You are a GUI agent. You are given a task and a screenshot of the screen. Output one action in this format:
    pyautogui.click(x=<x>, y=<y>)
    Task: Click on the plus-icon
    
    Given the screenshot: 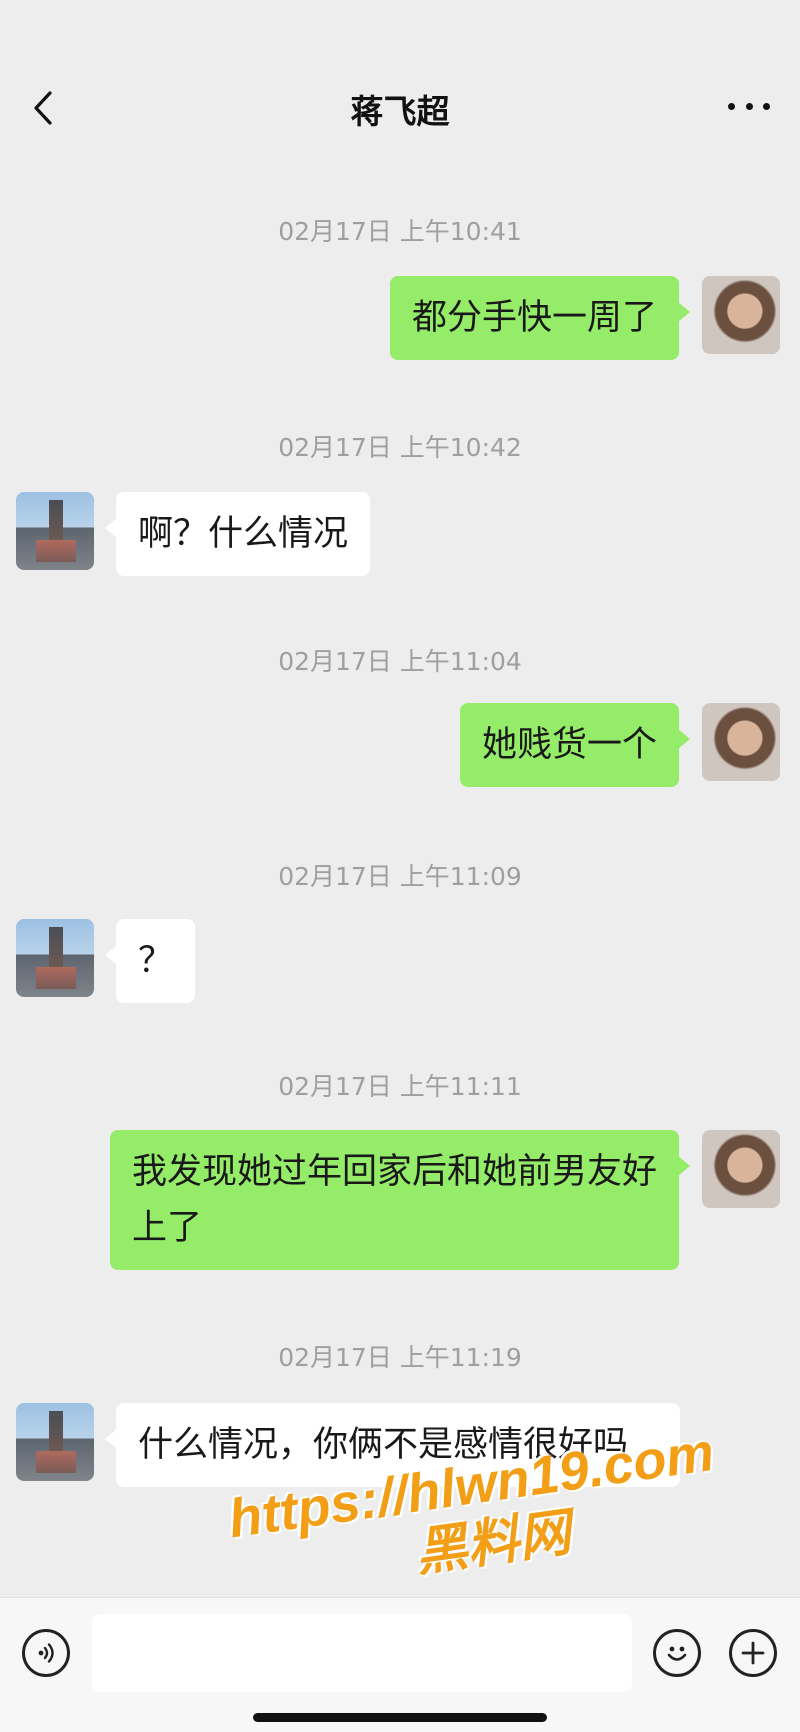 What is the action you would take?
    pyautogui.click(x=753, y=1653)
    